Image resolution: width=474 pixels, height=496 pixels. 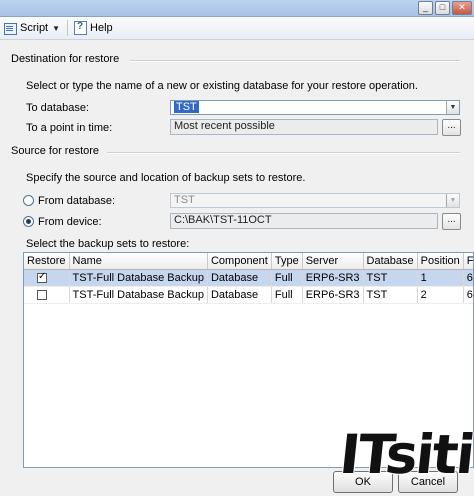 What do you see at coordinates (237, 28) in the screenshot?
I see `toolbar: Script ▼ Help` at bounding box center [237, 28].